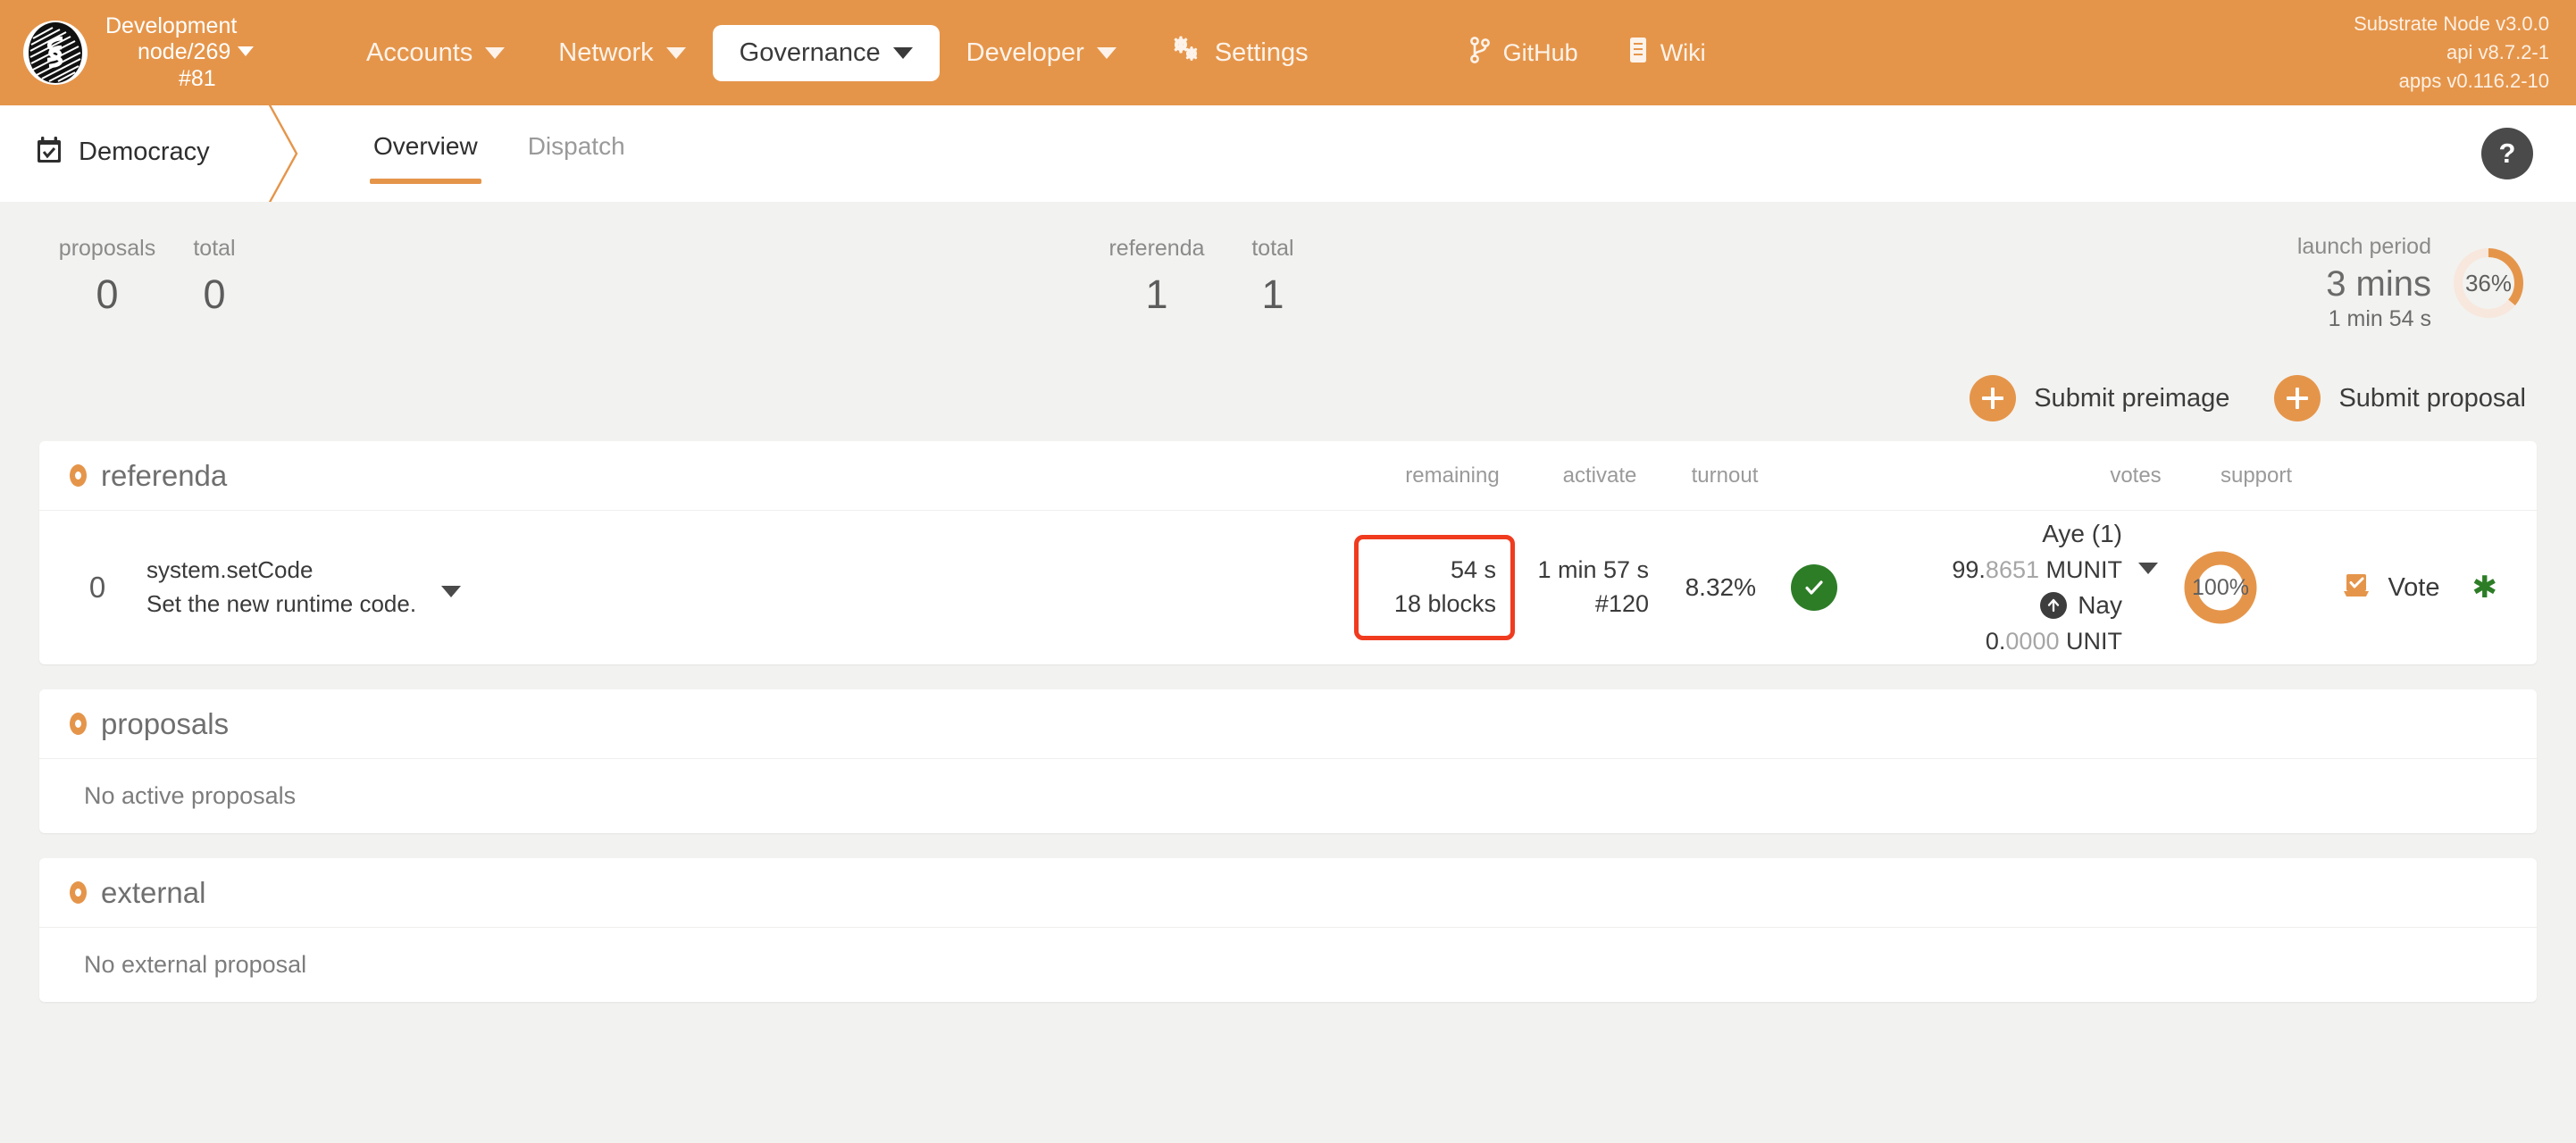 The image size is (2576, 1143). I want to click on proposals-panel-header: proposals, so click(1288, 724).